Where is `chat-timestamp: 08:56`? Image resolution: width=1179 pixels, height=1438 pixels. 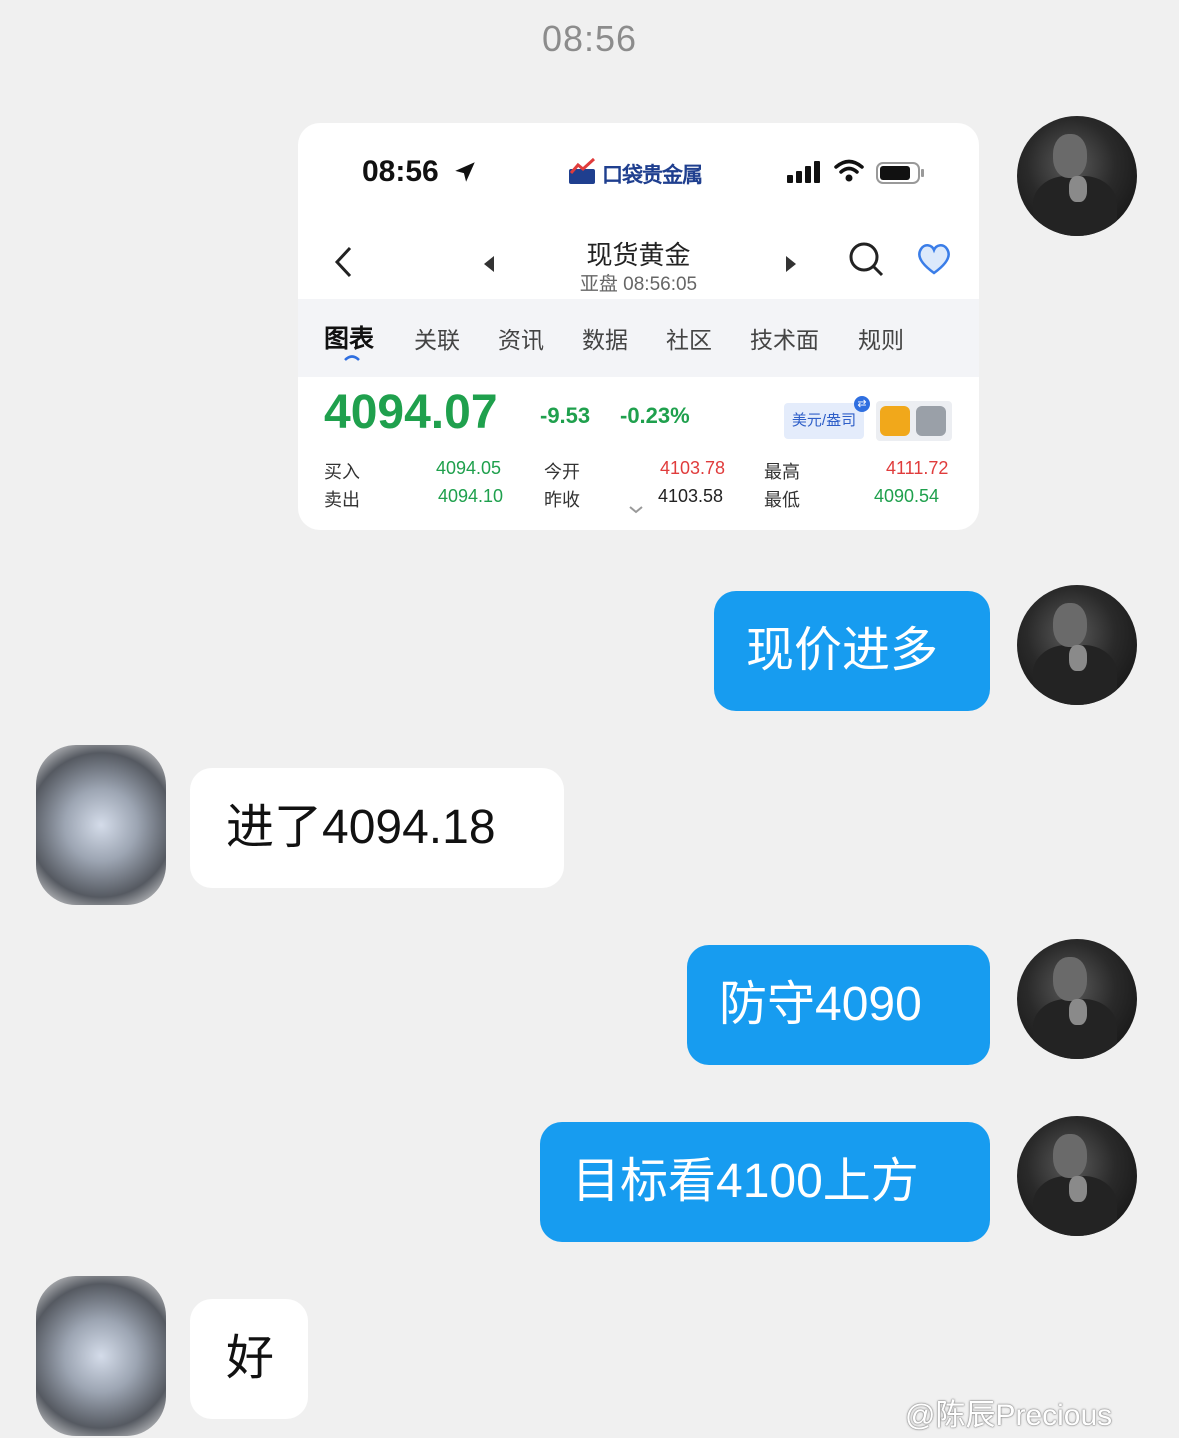 chat-timestamp: 08:56 is located at coordinates (589, 38).